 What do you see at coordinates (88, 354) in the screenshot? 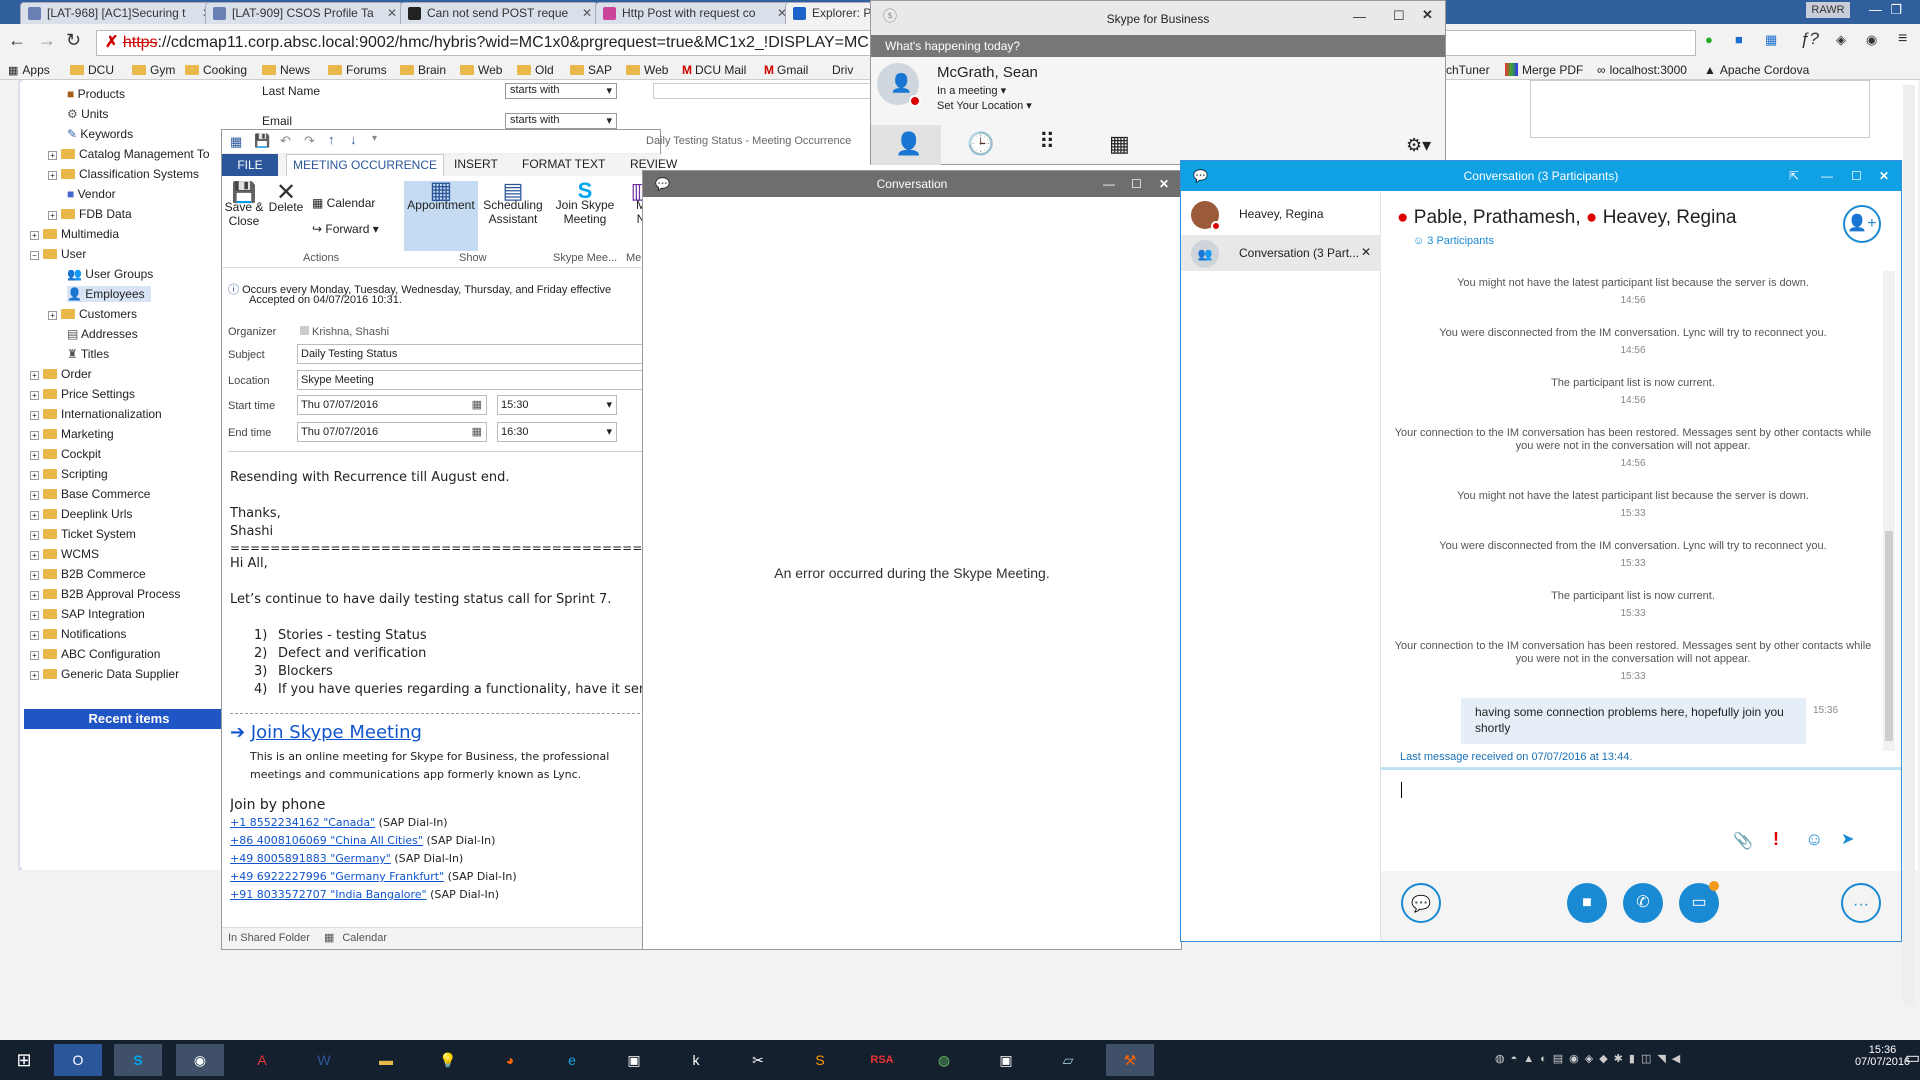
I see `tree-item: ♜ Titles` at bounding box center [88, 354].